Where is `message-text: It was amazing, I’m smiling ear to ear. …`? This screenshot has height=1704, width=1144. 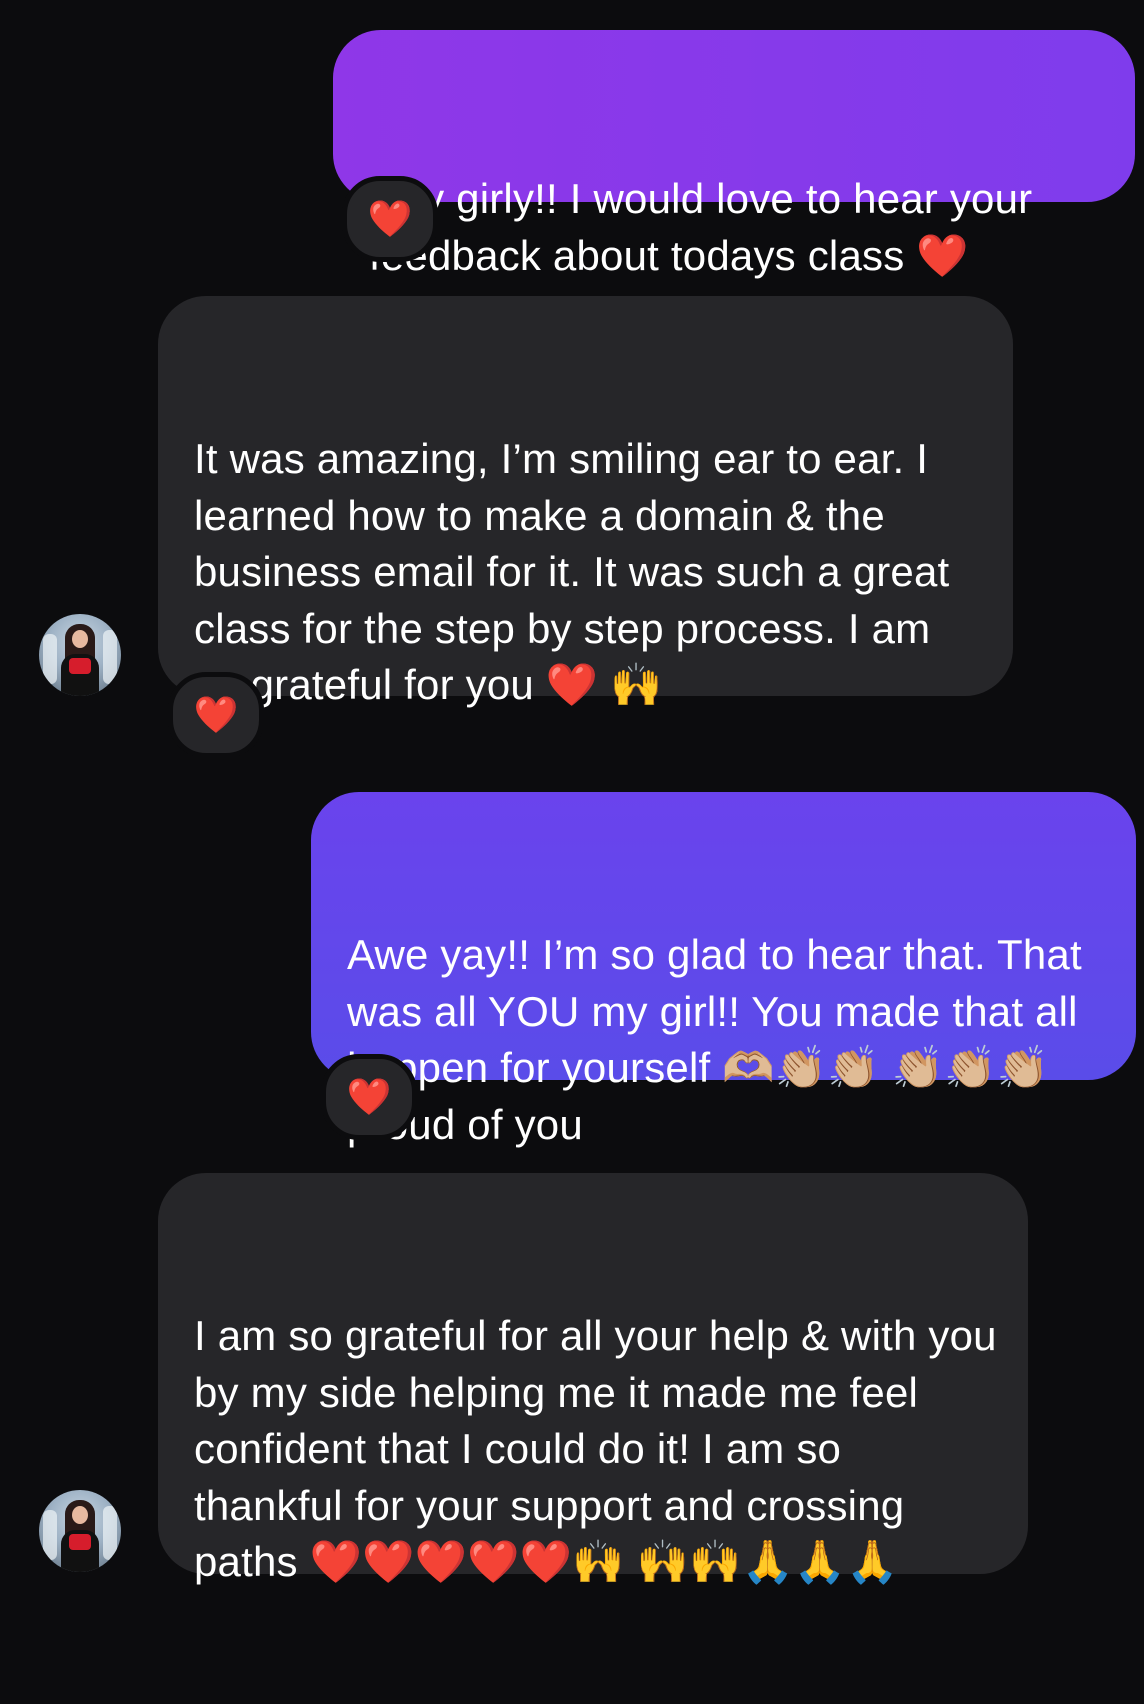 message-text: It was amazing, I’m smiling ear to ear. … is located at coordinates (578, 571).